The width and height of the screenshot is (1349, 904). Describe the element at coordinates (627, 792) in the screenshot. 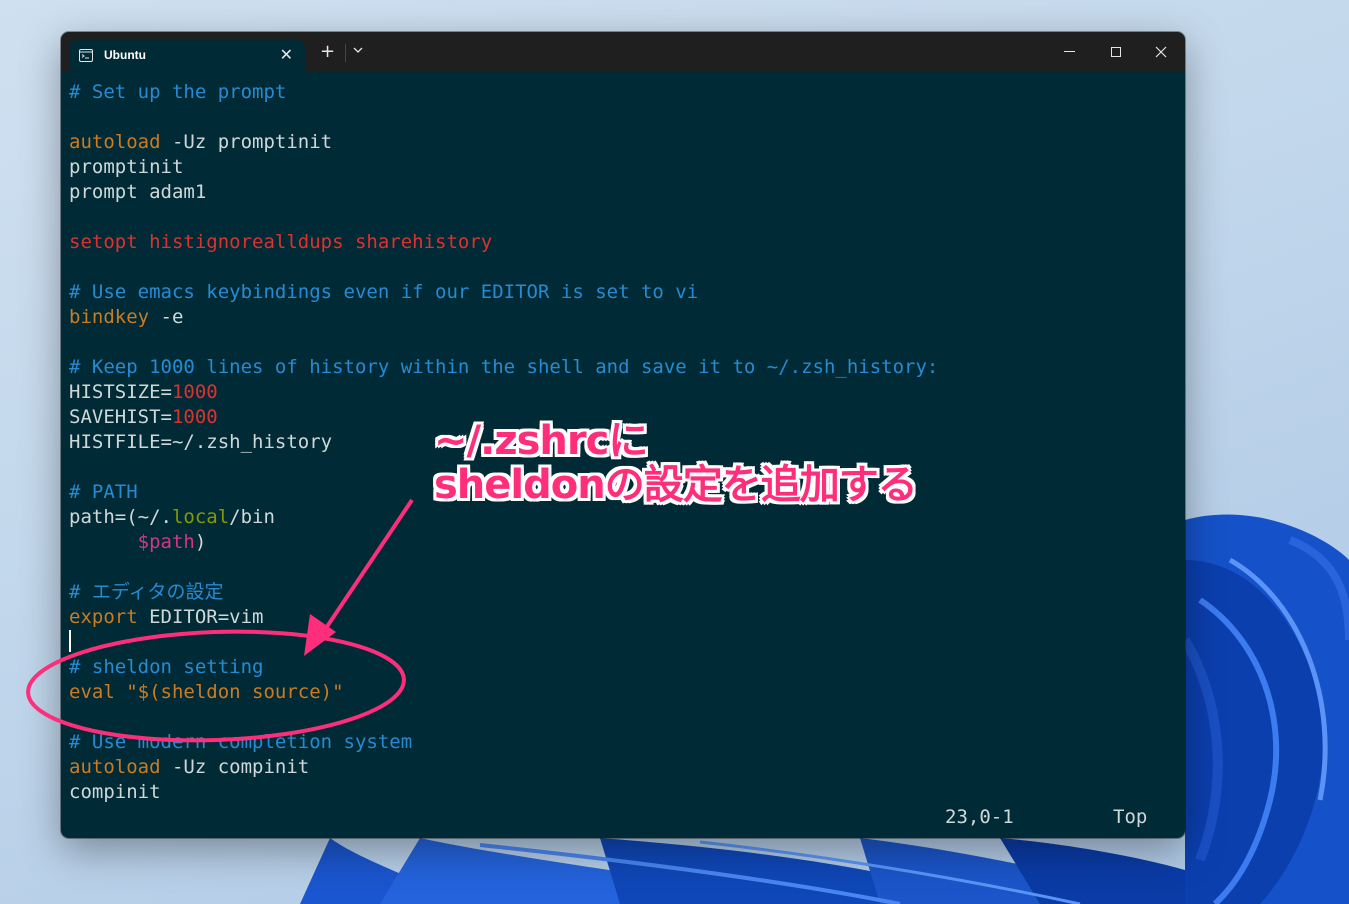

I see `terminal-line: compinit` at that location.